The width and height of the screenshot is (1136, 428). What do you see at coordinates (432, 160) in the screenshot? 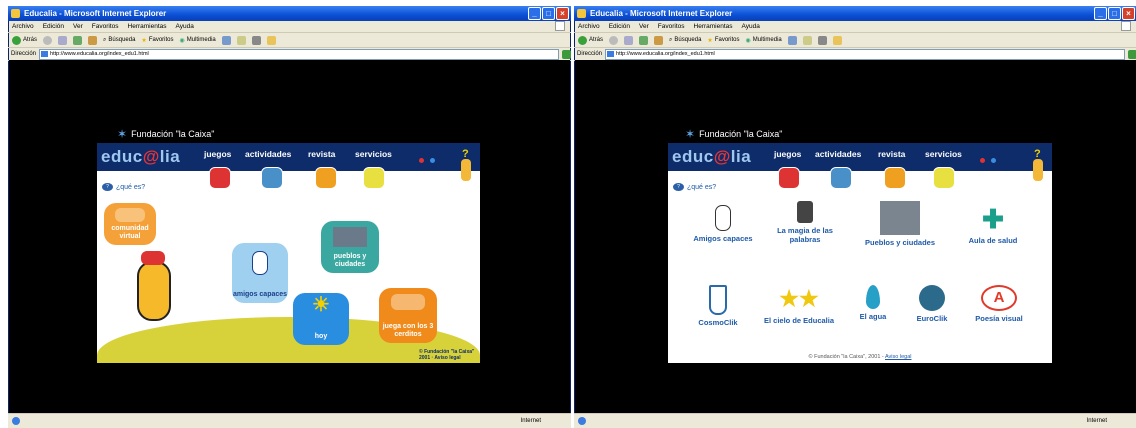
I see `blue-dot` at bounding box center [432, 160].